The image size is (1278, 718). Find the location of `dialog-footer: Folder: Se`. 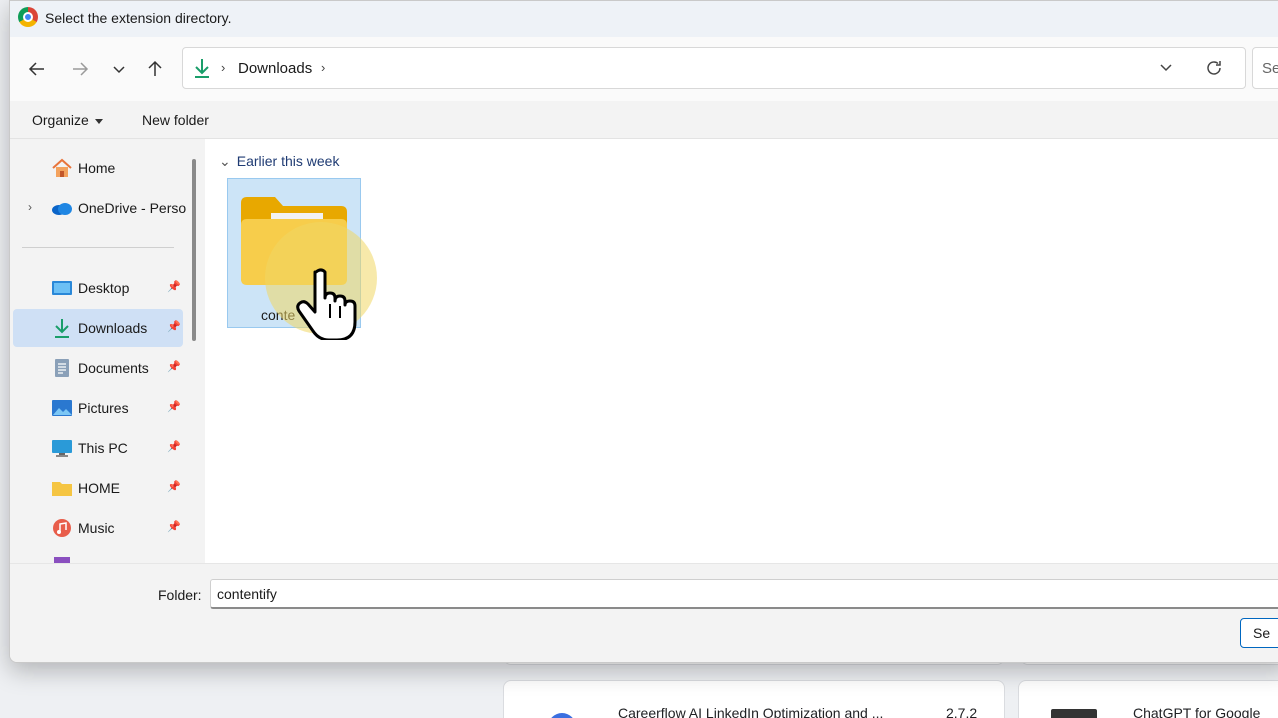

dialog-footer: Folder: Se is located at coordinates (644, 612).